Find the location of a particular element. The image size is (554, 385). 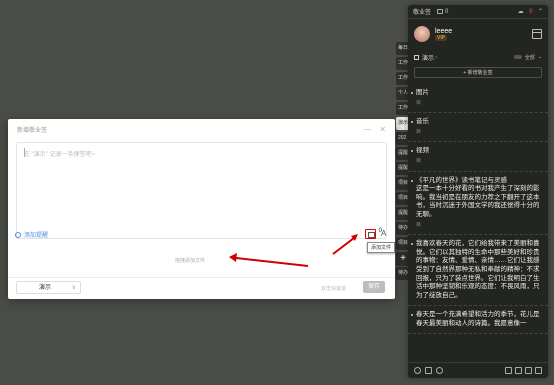

note-item: 图片目 is located at coordinates (478, 99).